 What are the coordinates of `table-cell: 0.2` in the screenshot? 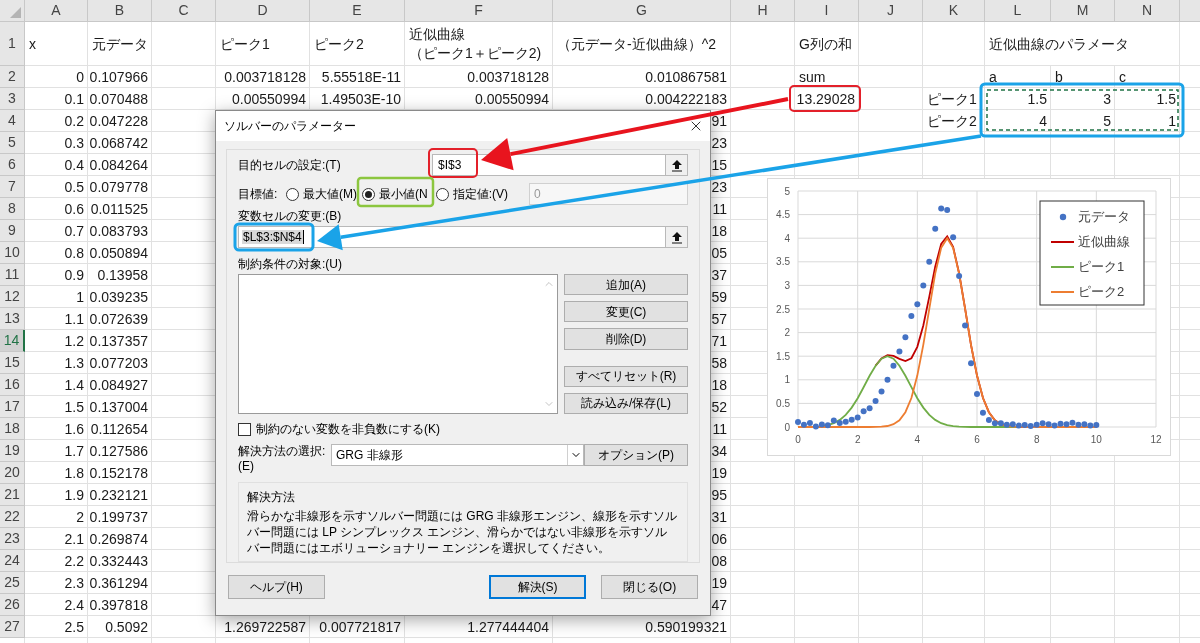 It's located at (56, 121).